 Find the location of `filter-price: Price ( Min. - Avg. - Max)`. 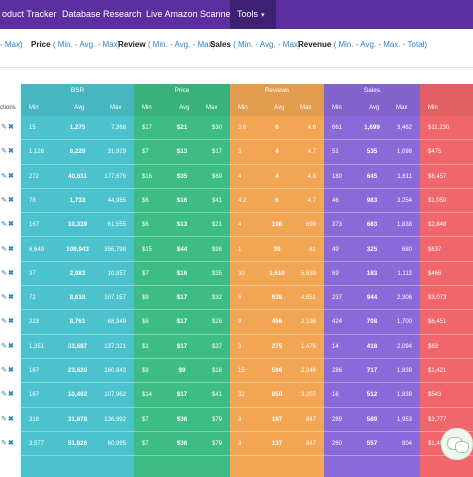

filter-price: Price ( Min. - Avg. - Max) is located at coordinates (75, 44).